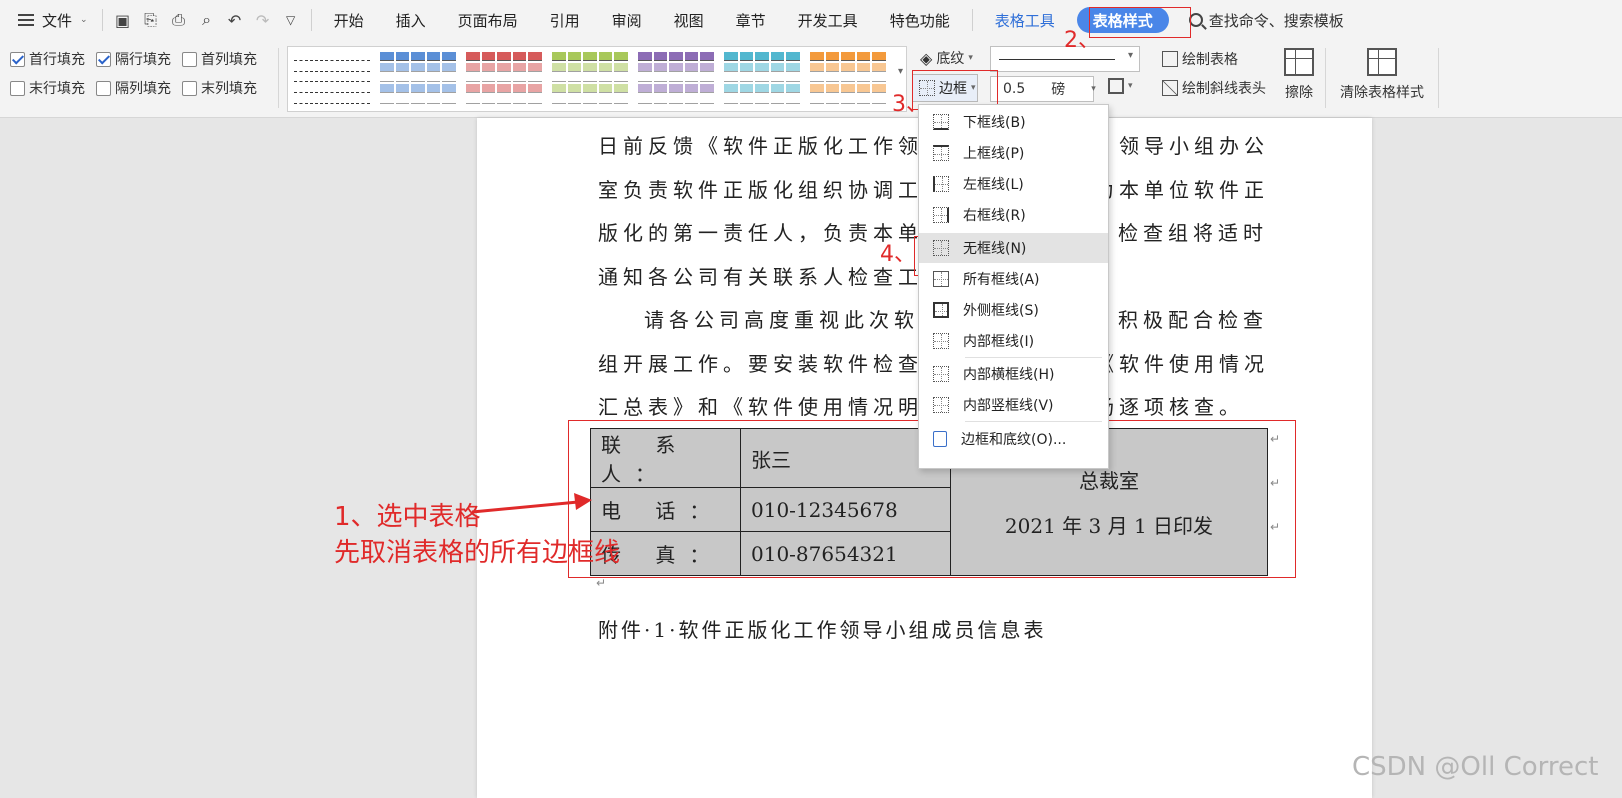  What do you see at coordinates (349, 20) in the screenshot?
I see `tab-home: 开始` at bounding box center [349, 20].